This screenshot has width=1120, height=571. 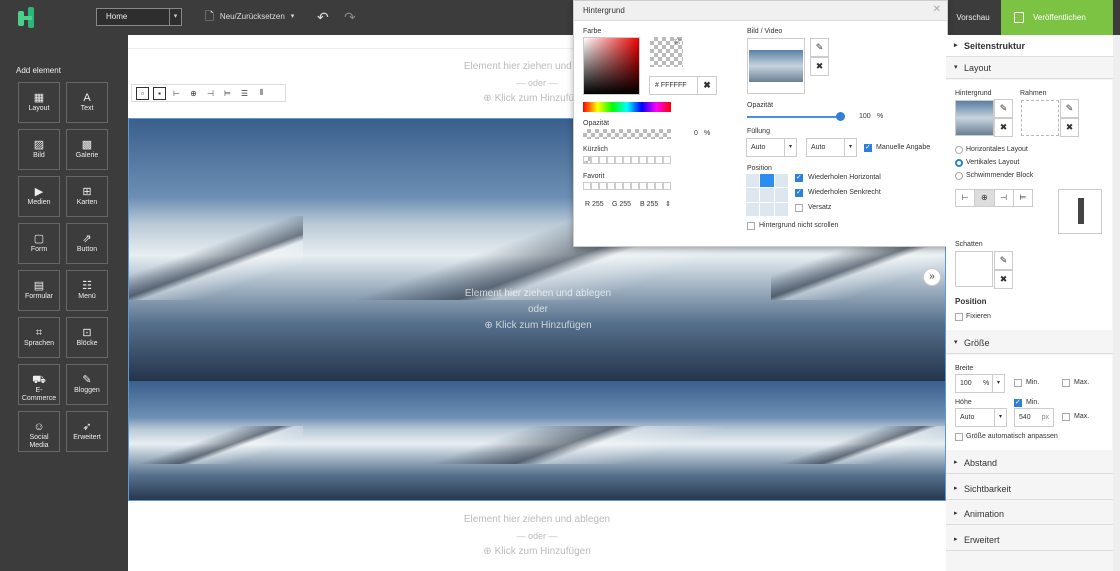 What do you see at coordinates (159, 93) in the screenshot?
I see `boxed-icon: ▪` at bounding box center [159, 93].